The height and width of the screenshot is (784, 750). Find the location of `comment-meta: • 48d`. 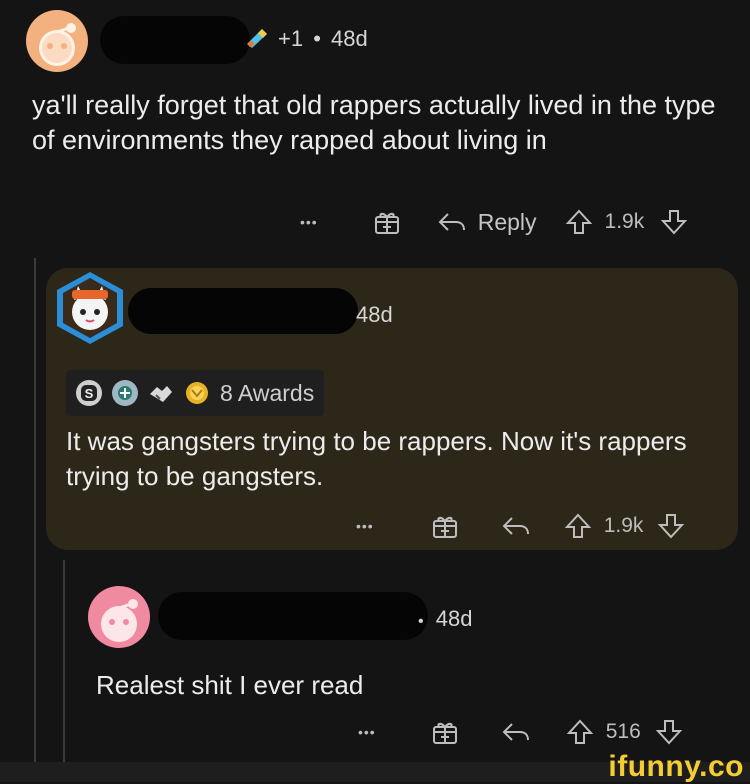

comment-meta: • 48d is located at coordinates (445, 619).